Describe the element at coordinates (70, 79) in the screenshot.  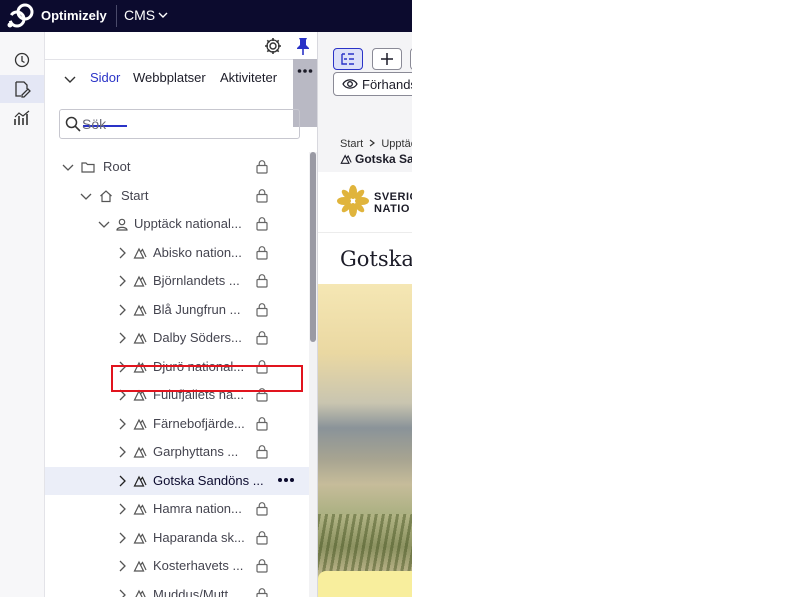
I see `collapse-chevron-icon` at that location.